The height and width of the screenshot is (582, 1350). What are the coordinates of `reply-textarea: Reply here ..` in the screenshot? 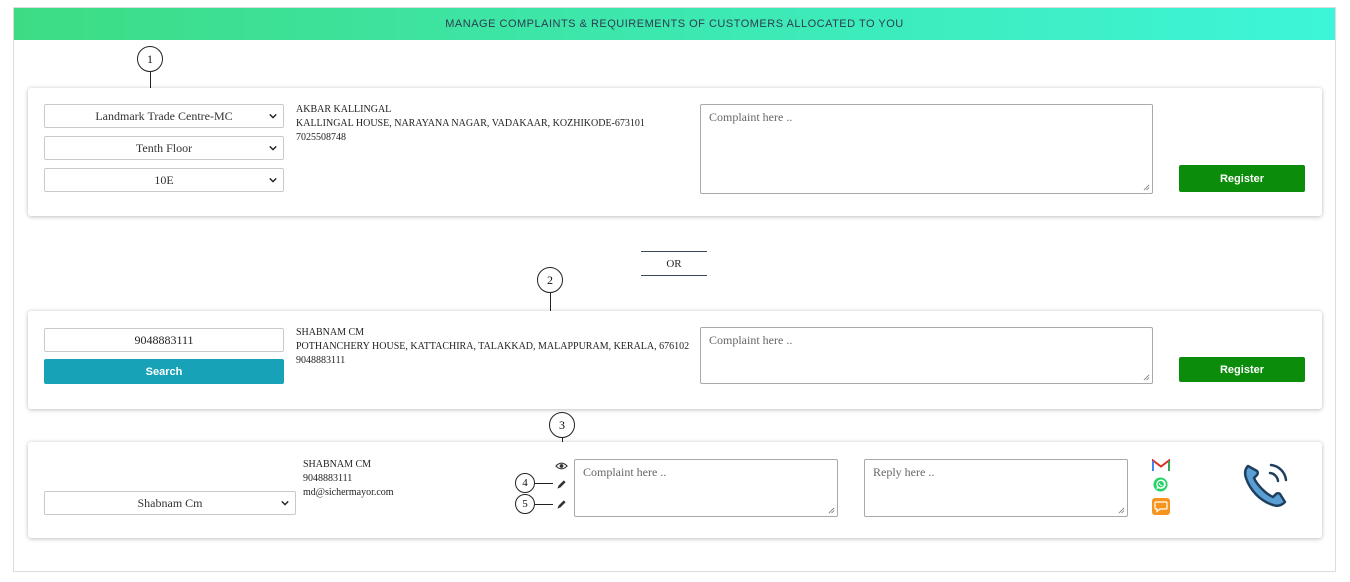 It's located at (996, 488).